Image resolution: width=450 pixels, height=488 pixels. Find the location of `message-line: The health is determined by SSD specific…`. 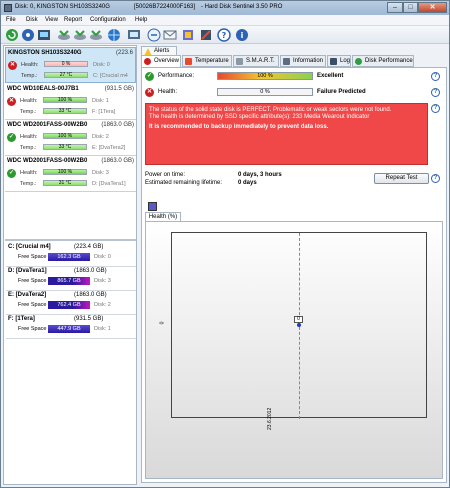

message-line: The health is determined by SSD specific… is located at coordinates (259, 117).